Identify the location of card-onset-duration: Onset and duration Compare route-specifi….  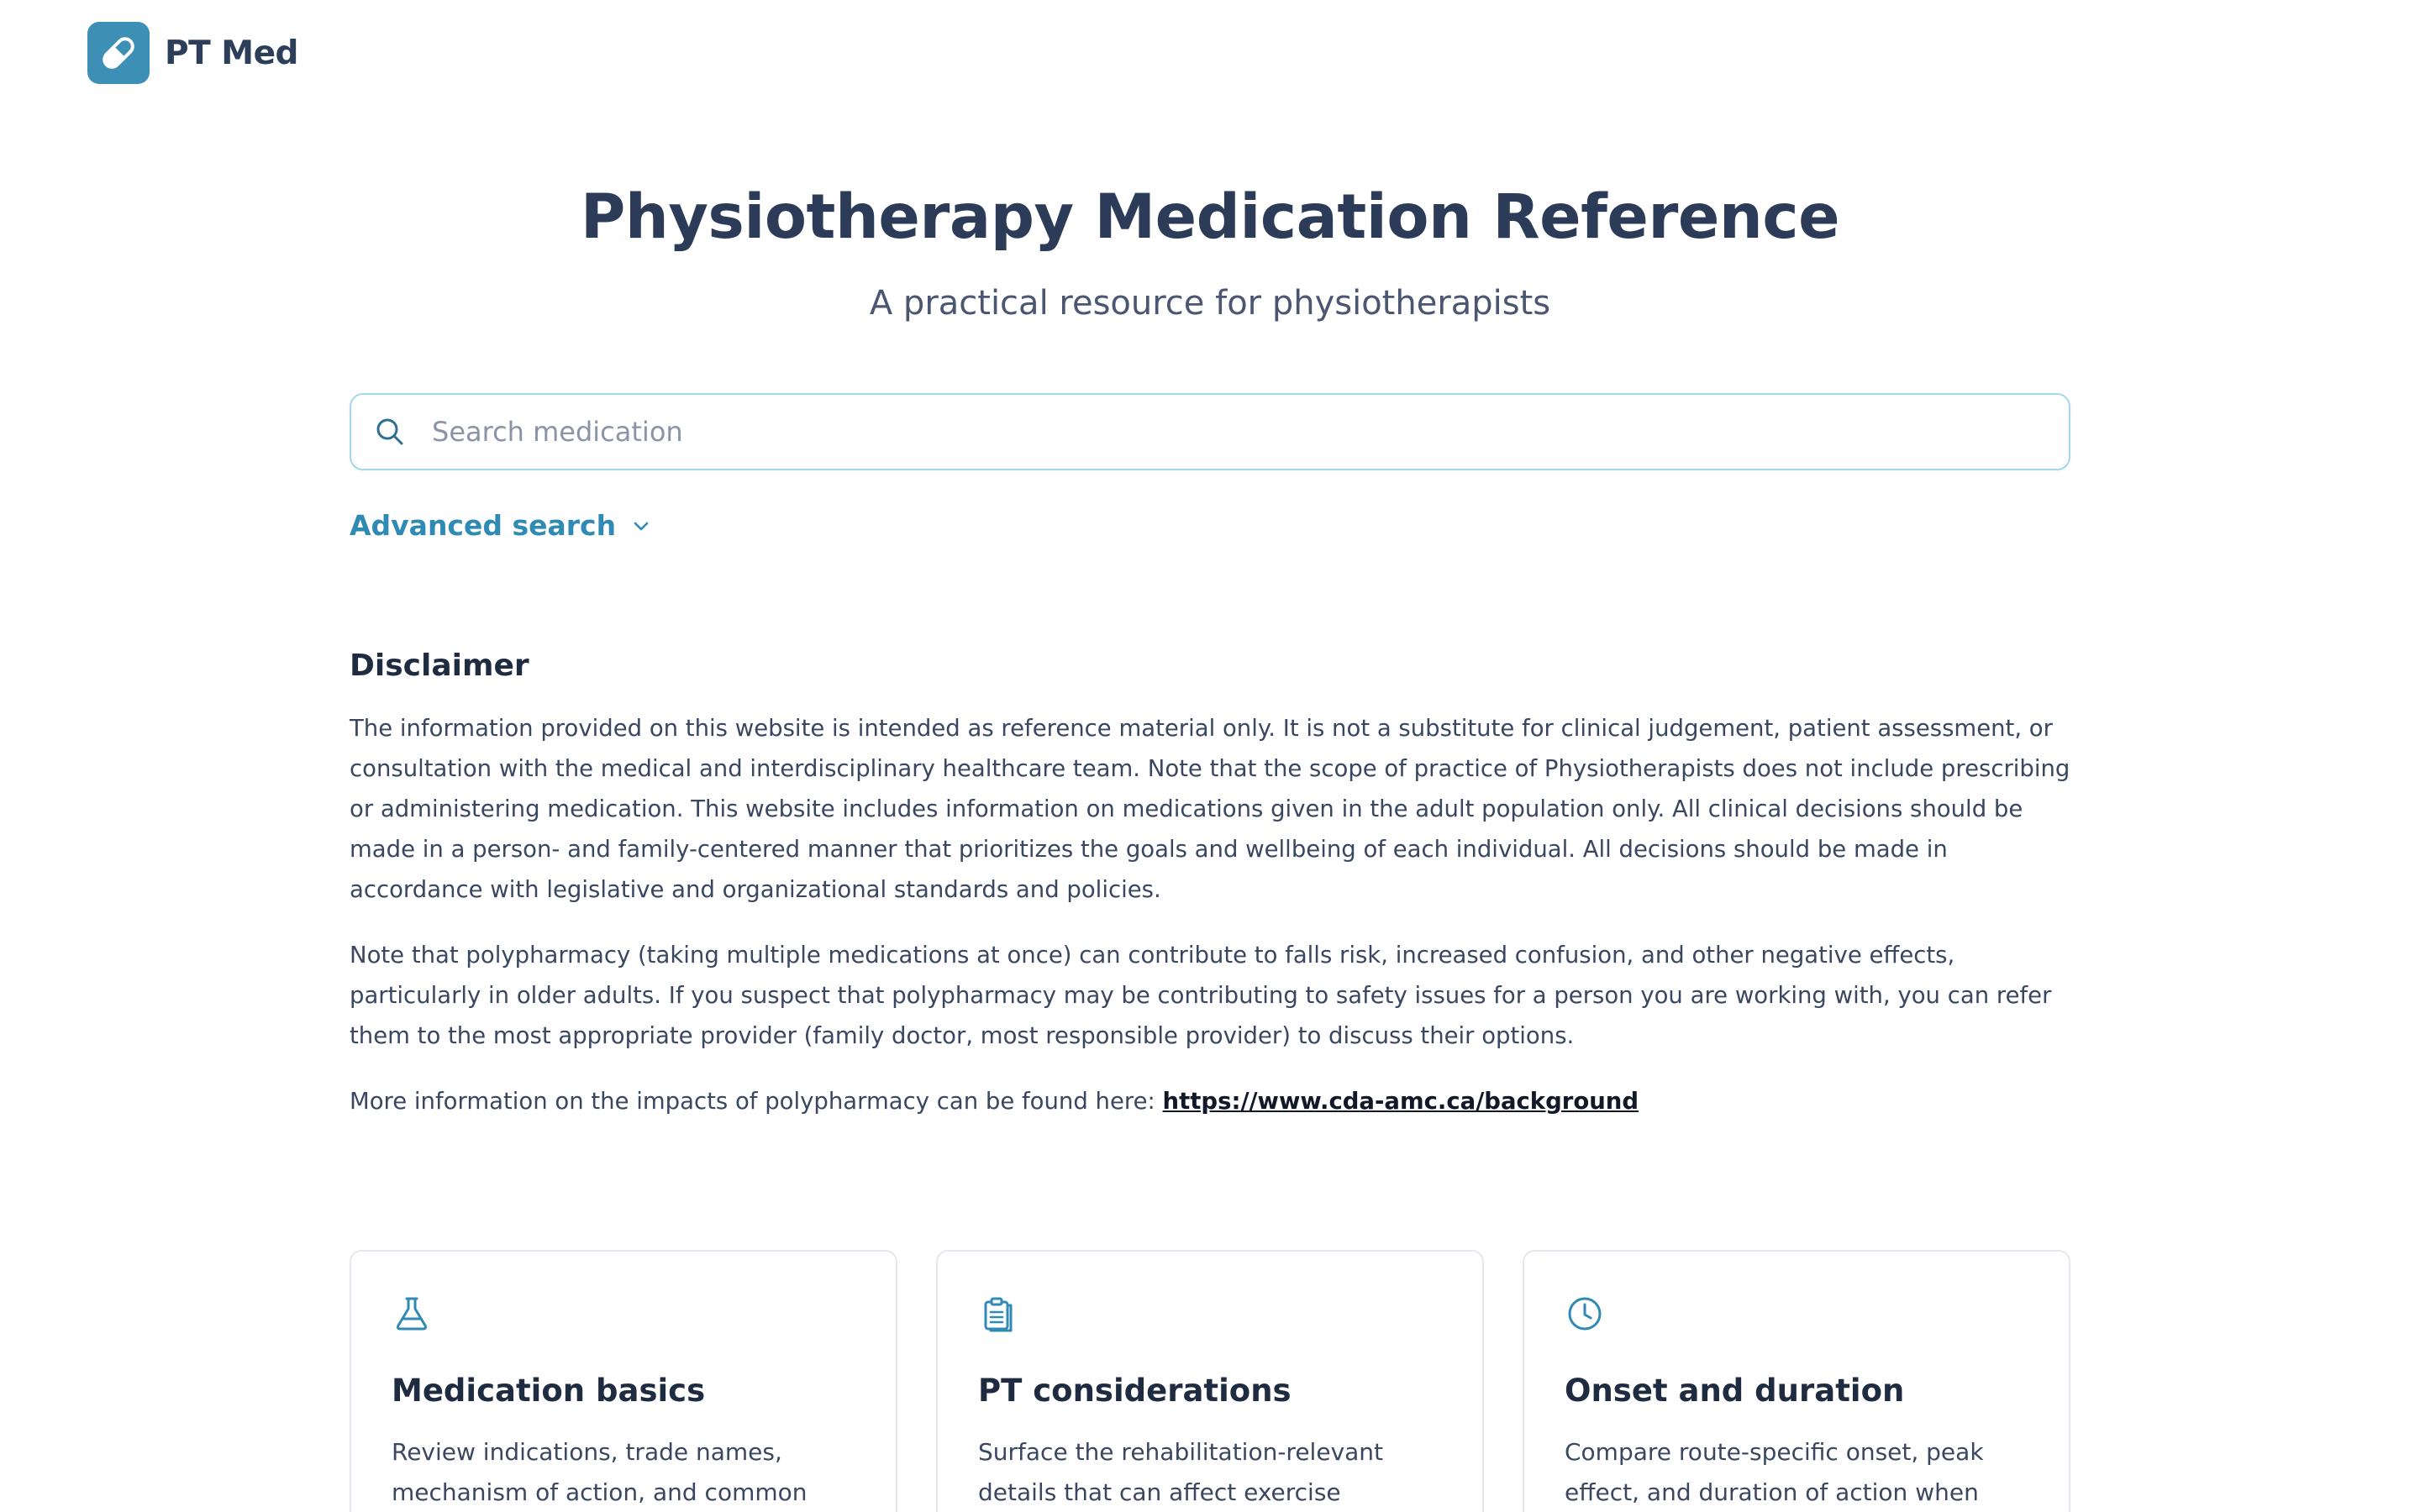
(1797, 1381).